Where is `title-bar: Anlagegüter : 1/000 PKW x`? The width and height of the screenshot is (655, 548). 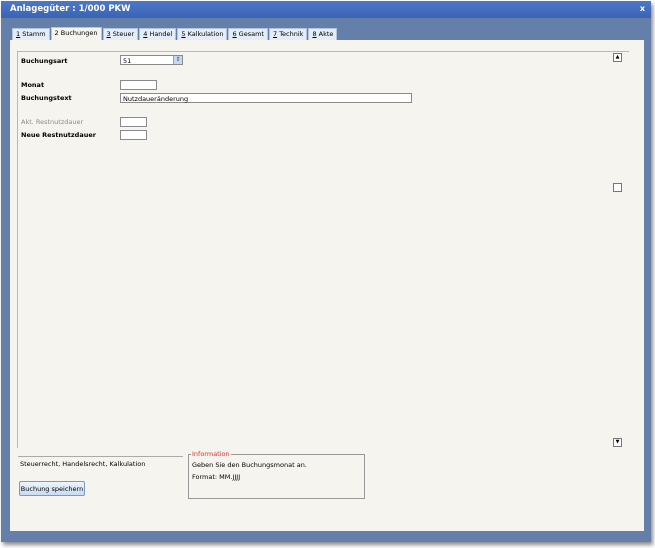 title-bar: Anlagegüter : 1/000 PKW x is located at coordinates (326, 9).